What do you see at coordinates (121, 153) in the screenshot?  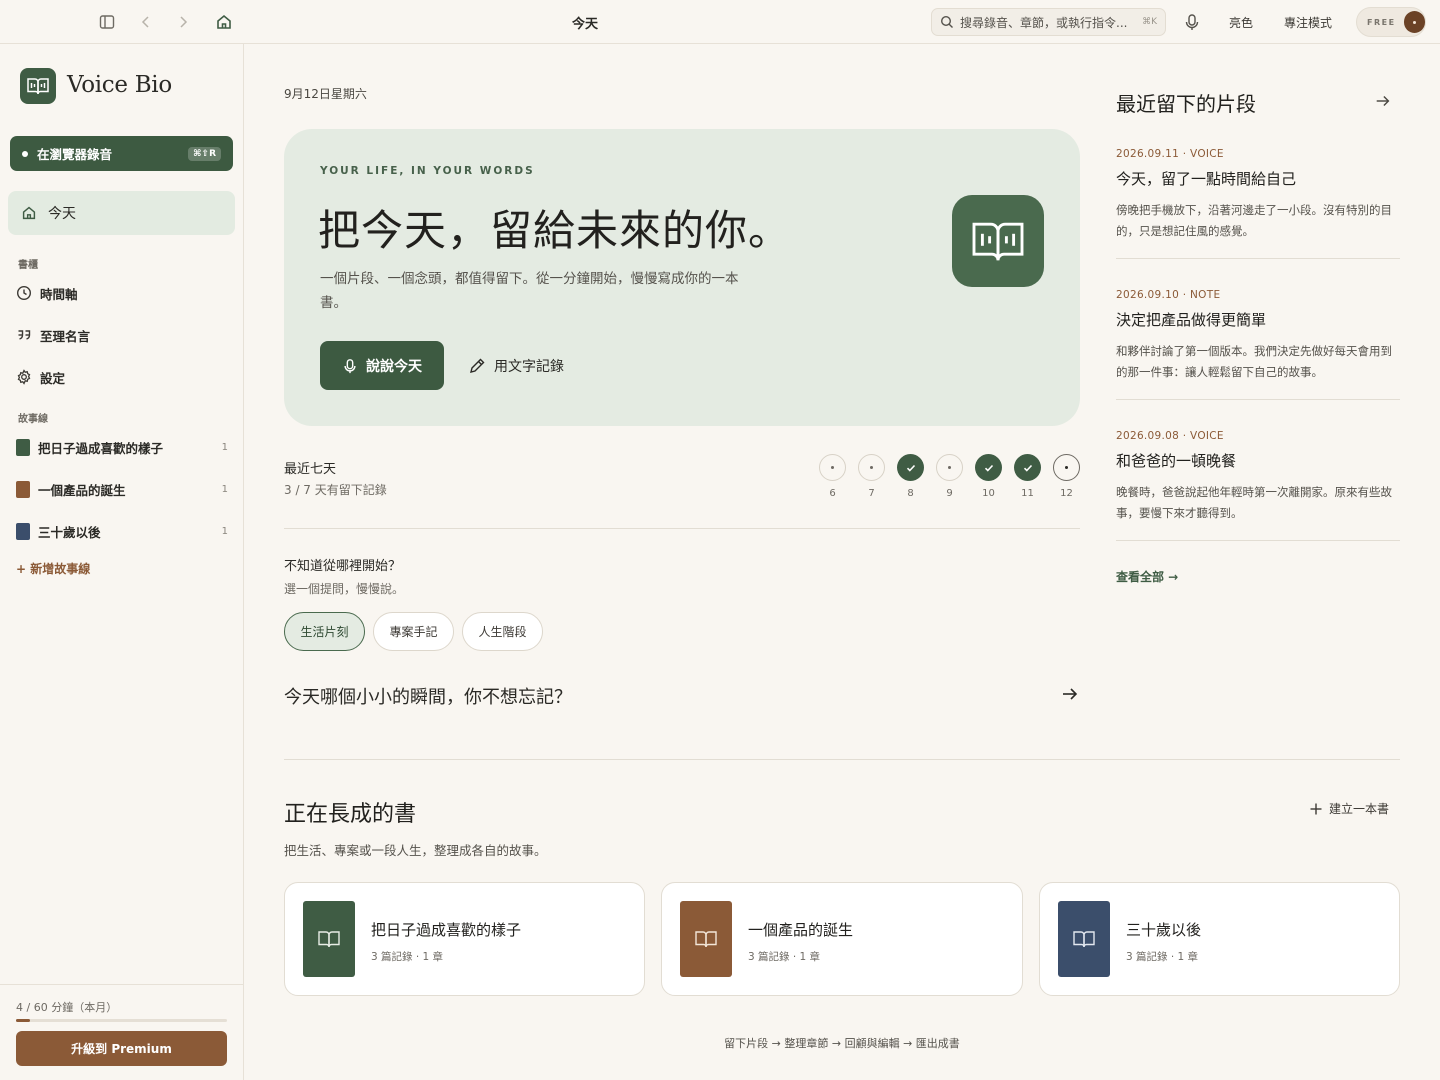 I see `record-in-browser-button: 在瀏覽器錄音 ⌘⇧R` at bounding box center [121, 153].